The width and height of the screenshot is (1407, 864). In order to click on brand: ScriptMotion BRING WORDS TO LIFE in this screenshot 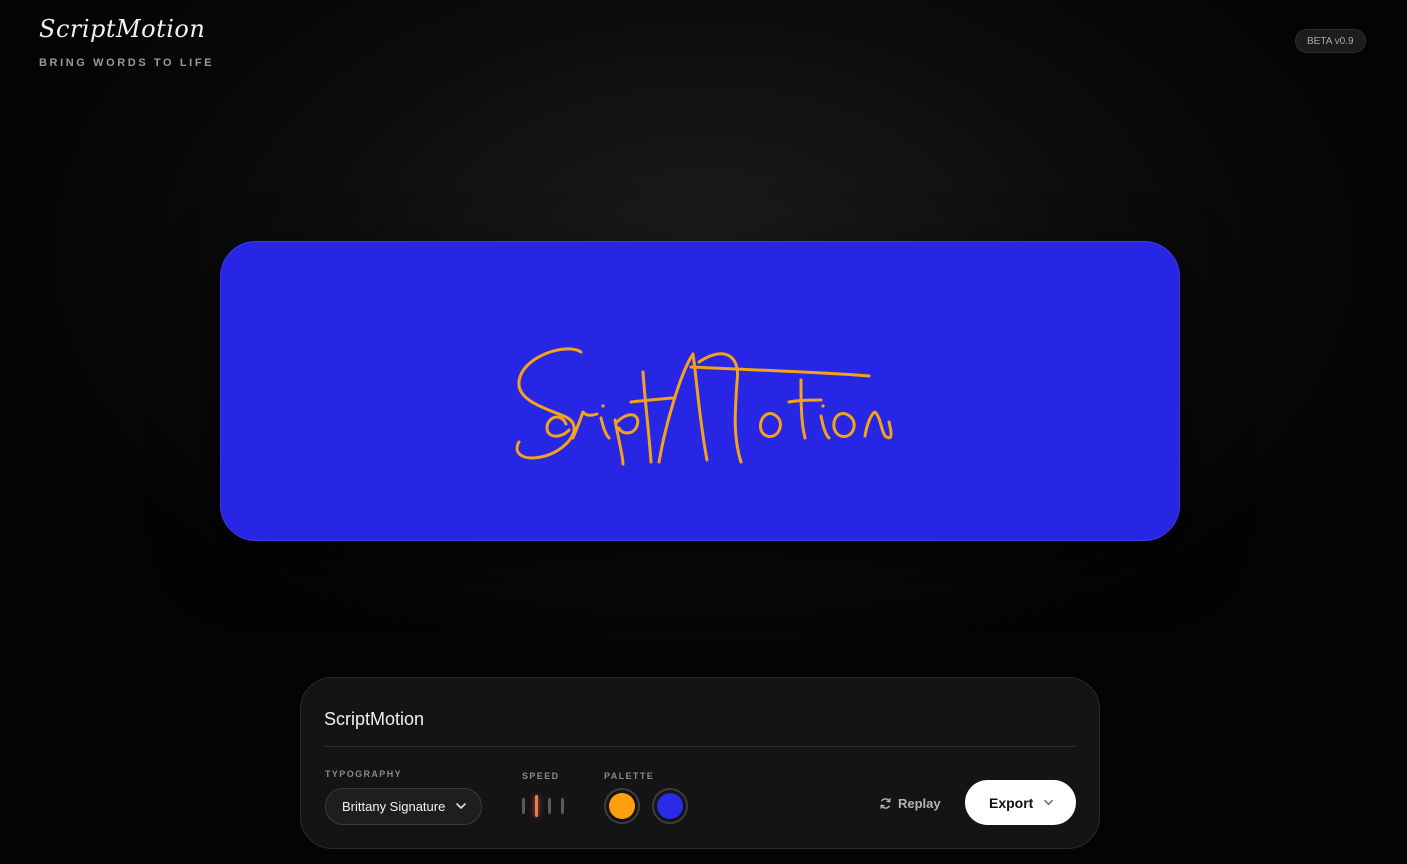, I will do `click(126, 40)`.